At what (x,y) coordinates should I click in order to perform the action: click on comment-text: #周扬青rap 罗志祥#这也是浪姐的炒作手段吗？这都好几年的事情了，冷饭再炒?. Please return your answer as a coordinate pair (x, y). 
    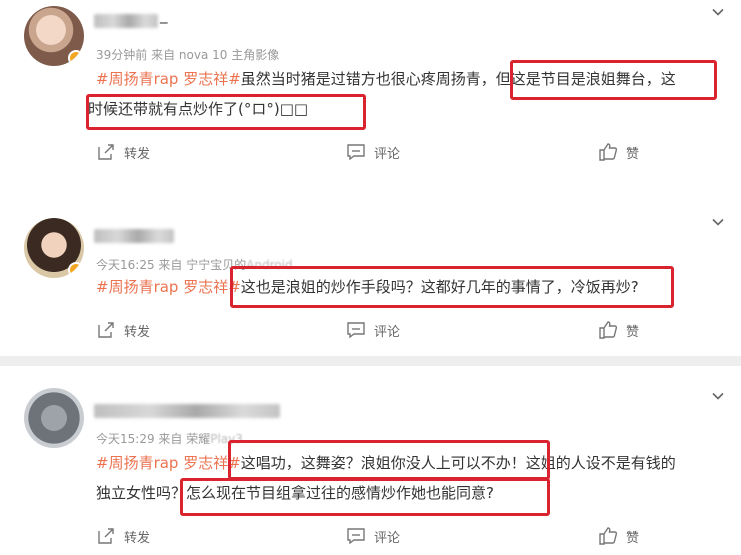
    Looking at the image, I should click on (411, 287).